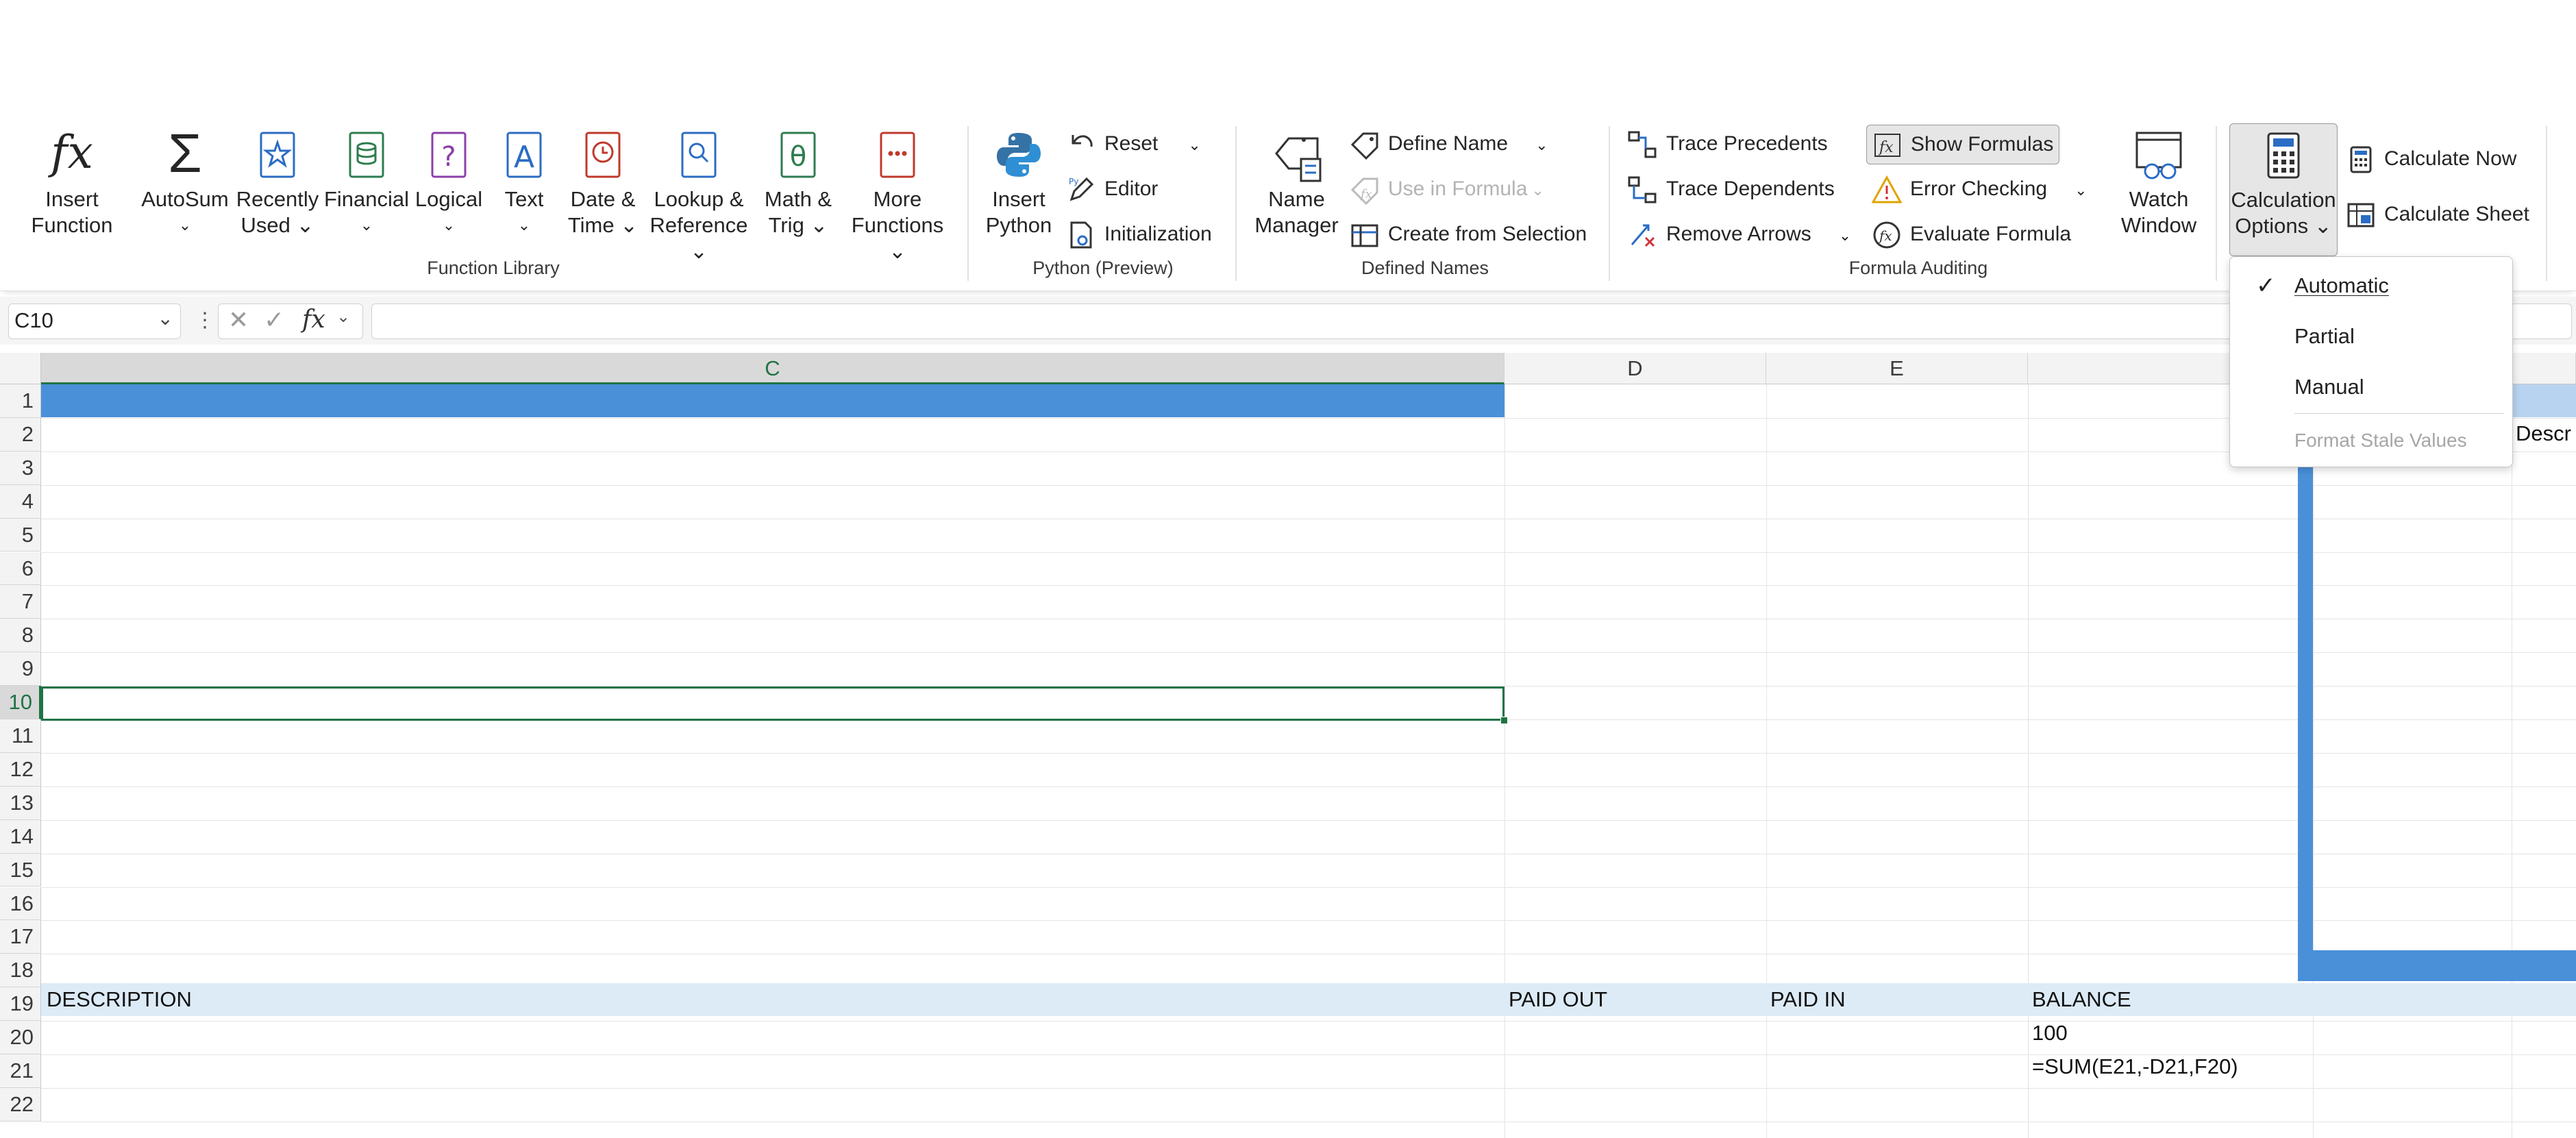 This screenshot has width=2576, height=1138. What do you see at coordinates (1963, 144) in the screenshot?
I see `show-formulas-toggle: fx Show Formulas` at bounding box center [1963, 144].